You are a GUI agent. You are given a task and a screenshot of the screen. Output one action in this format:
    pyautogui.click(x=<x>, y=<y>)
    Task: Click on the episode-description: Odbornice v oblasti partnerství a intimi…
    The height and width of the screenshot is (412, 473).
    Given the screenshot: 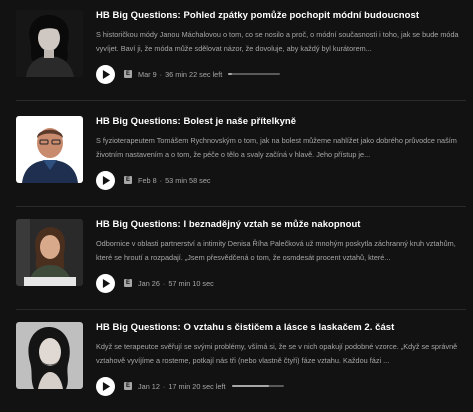 What is the action you would take?
    pyautogui.click(x=276, y=250)
    